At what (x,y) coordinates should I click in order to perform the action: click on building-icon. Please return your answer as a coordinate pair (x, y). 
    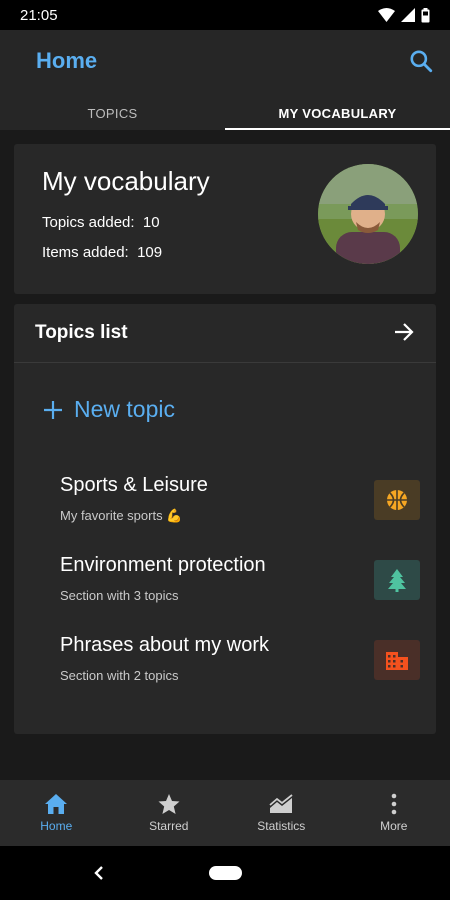
    Looking at the image, I should click on (397, 661).